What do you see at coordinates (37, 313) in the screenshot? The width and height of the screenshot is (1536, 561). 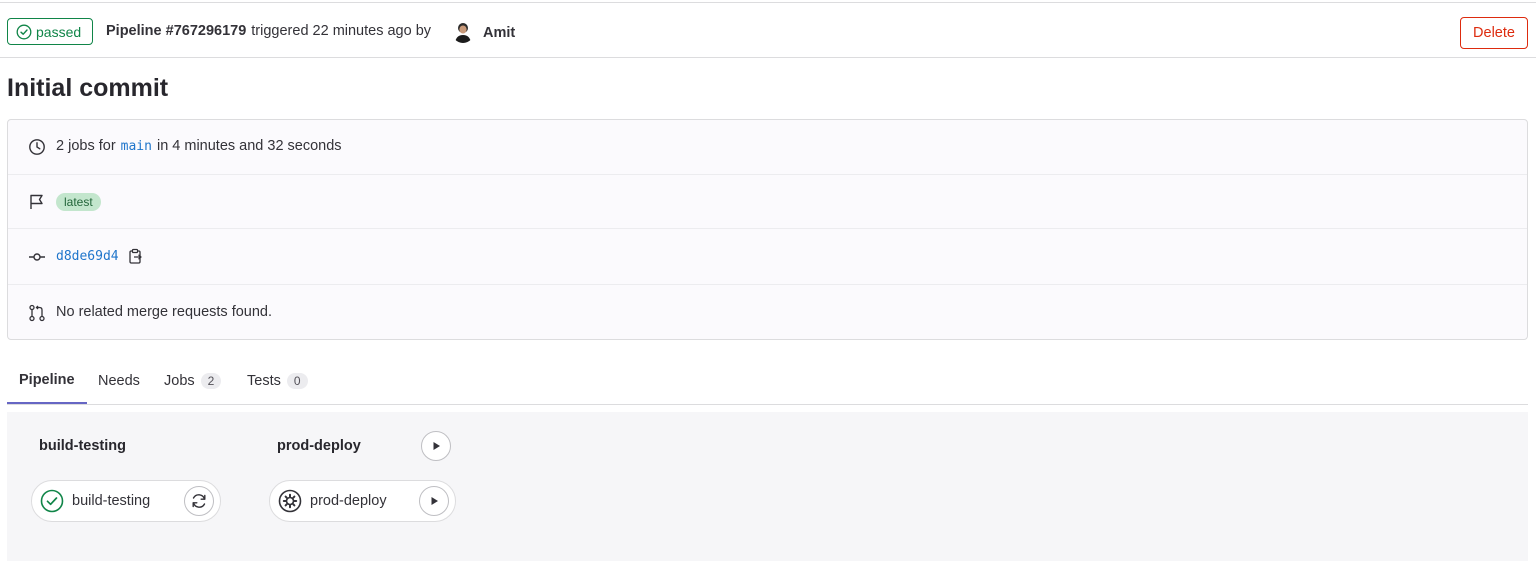 I see `merge-request-icon` at bounding box center [37, 313].